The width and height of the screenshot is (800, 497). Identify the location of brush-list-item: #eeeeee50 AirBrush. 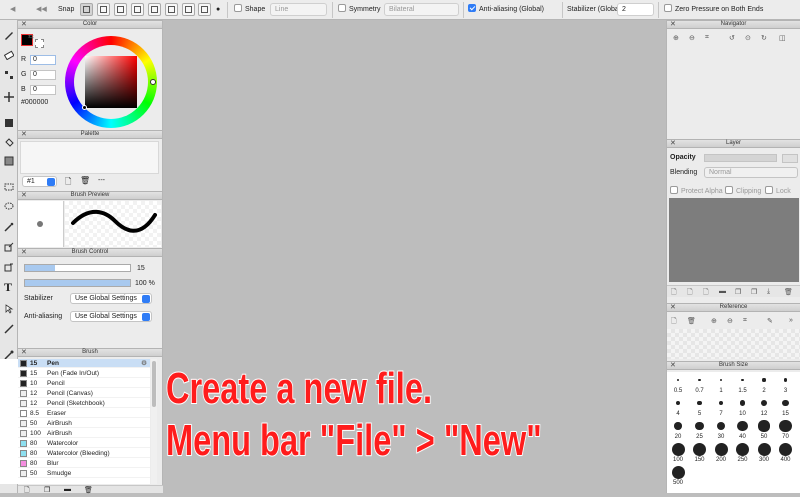
(84, 423).